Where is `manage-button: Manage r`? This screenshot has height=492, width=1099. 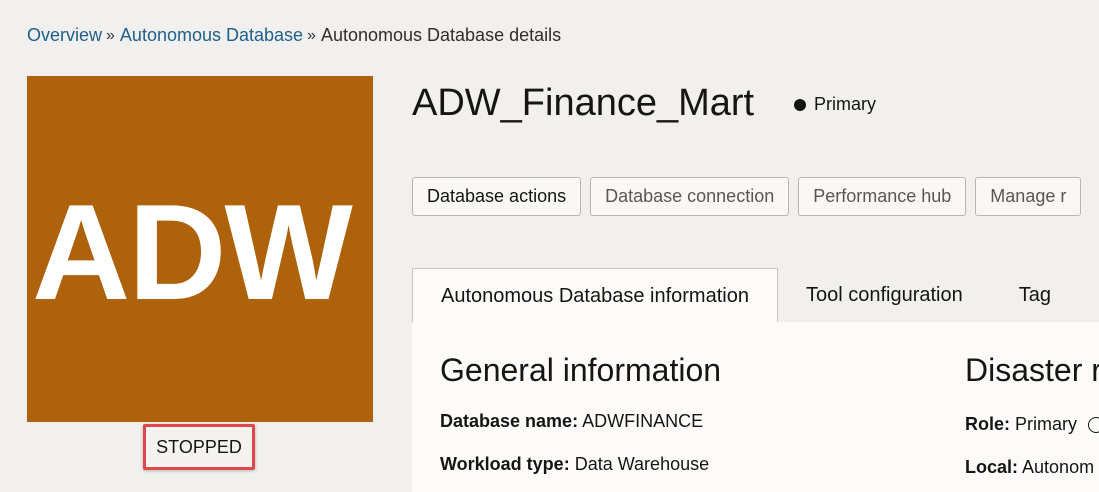 manage-button: Manage r is located at coordinates (1028, 196).